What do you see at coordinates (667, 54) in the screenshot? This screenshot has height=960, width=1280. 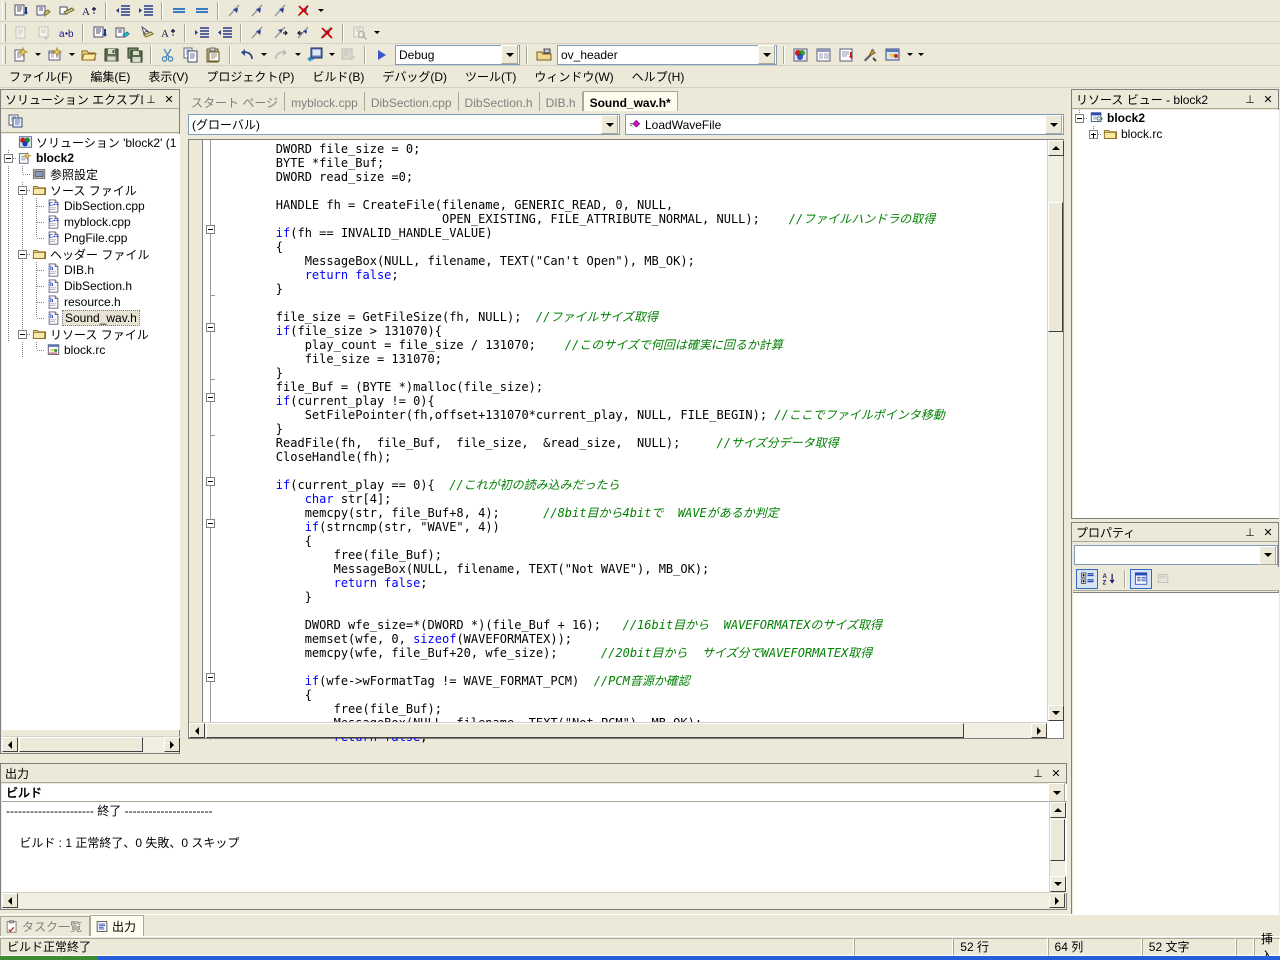 I see `find-combo: ov_header` at bounding box center [667, 54].